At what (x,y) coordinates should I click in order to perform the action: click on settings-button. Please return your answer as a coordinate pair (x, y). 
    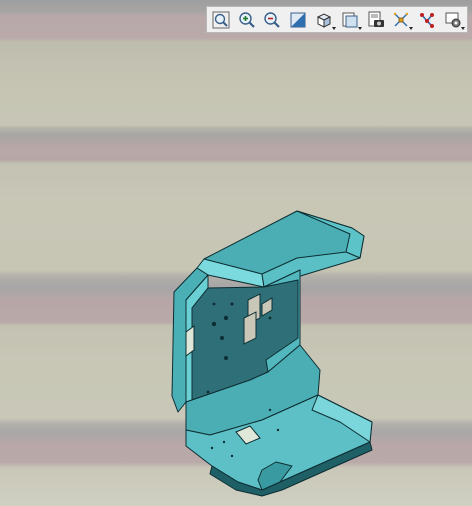
    Looking at the image, I should click on (453, 19).